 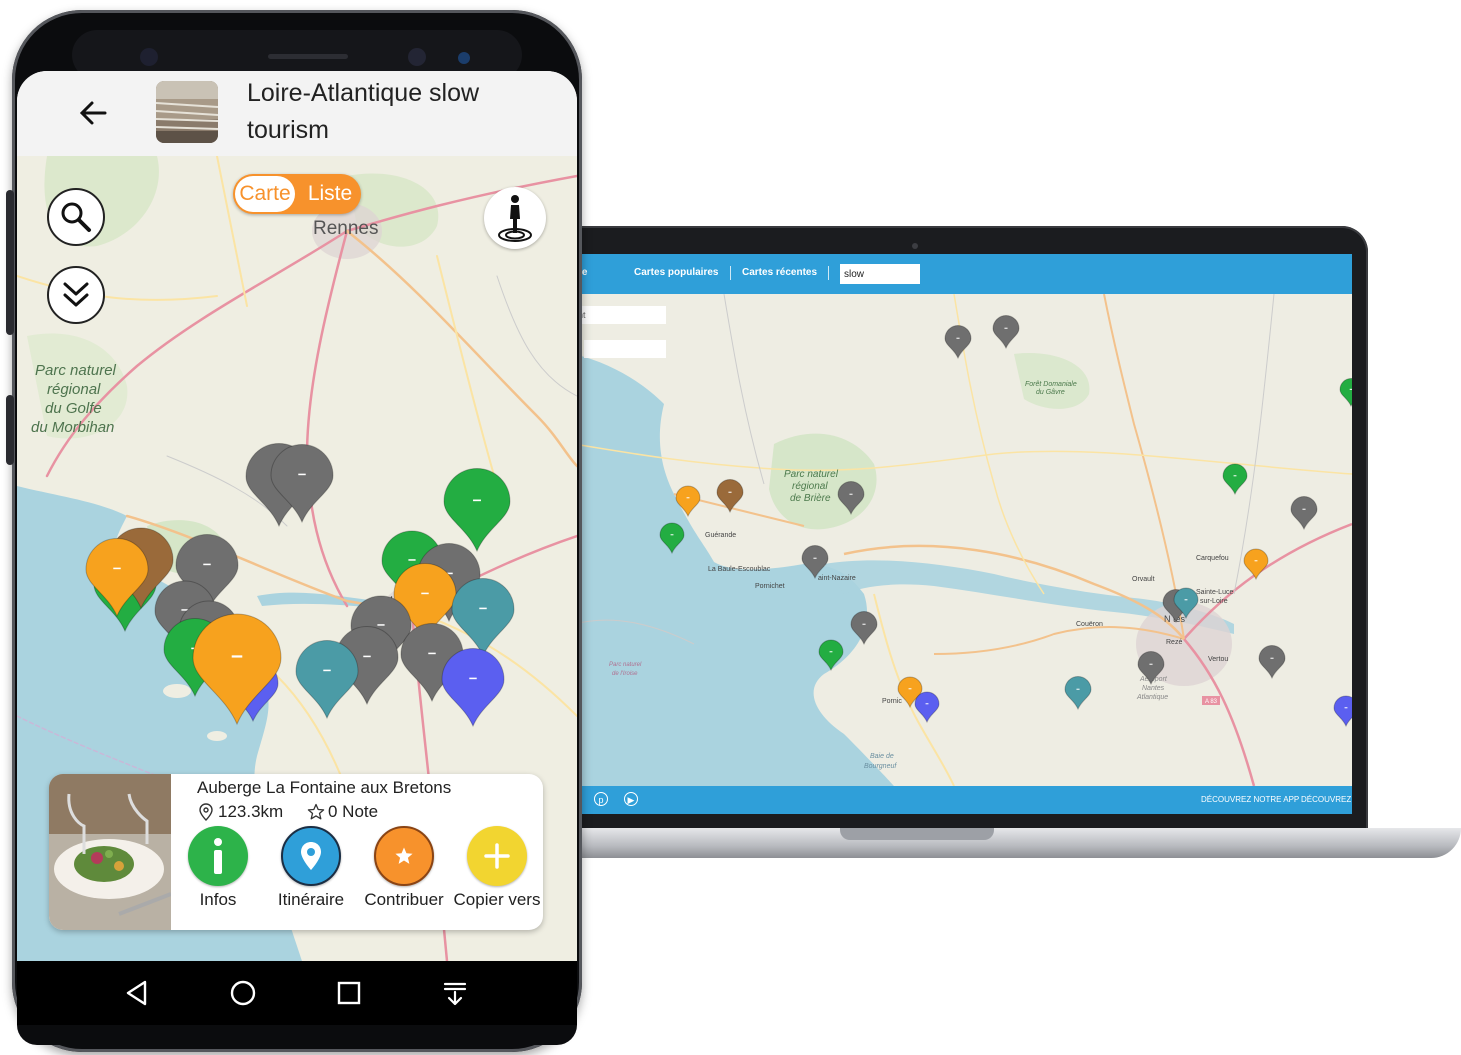 What do you see at coordinates (265, 194) in the screenshot?
I see `toggle-map-option: Carte` at bounding box center [265, 194].